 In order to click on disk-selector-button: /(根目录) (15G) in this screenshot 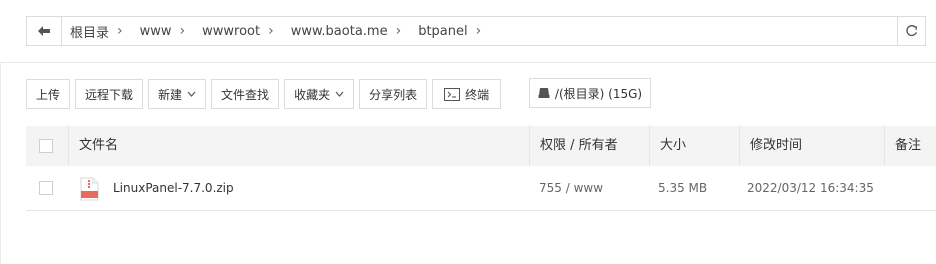, I will do `click(590, 93)`.